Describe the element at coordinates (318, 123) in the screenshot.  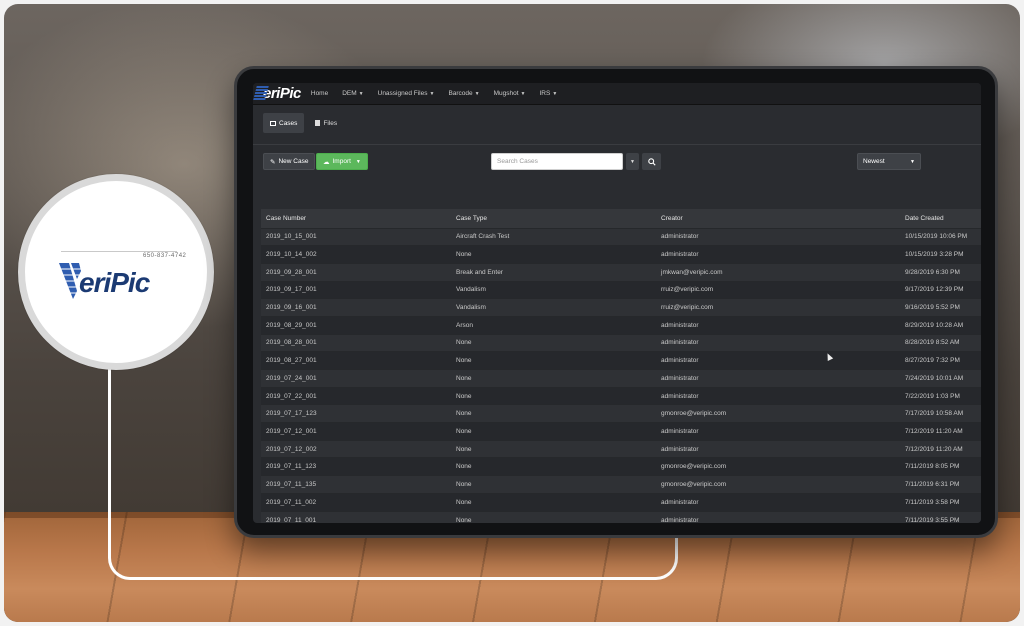
I see `file-icon` at that location.